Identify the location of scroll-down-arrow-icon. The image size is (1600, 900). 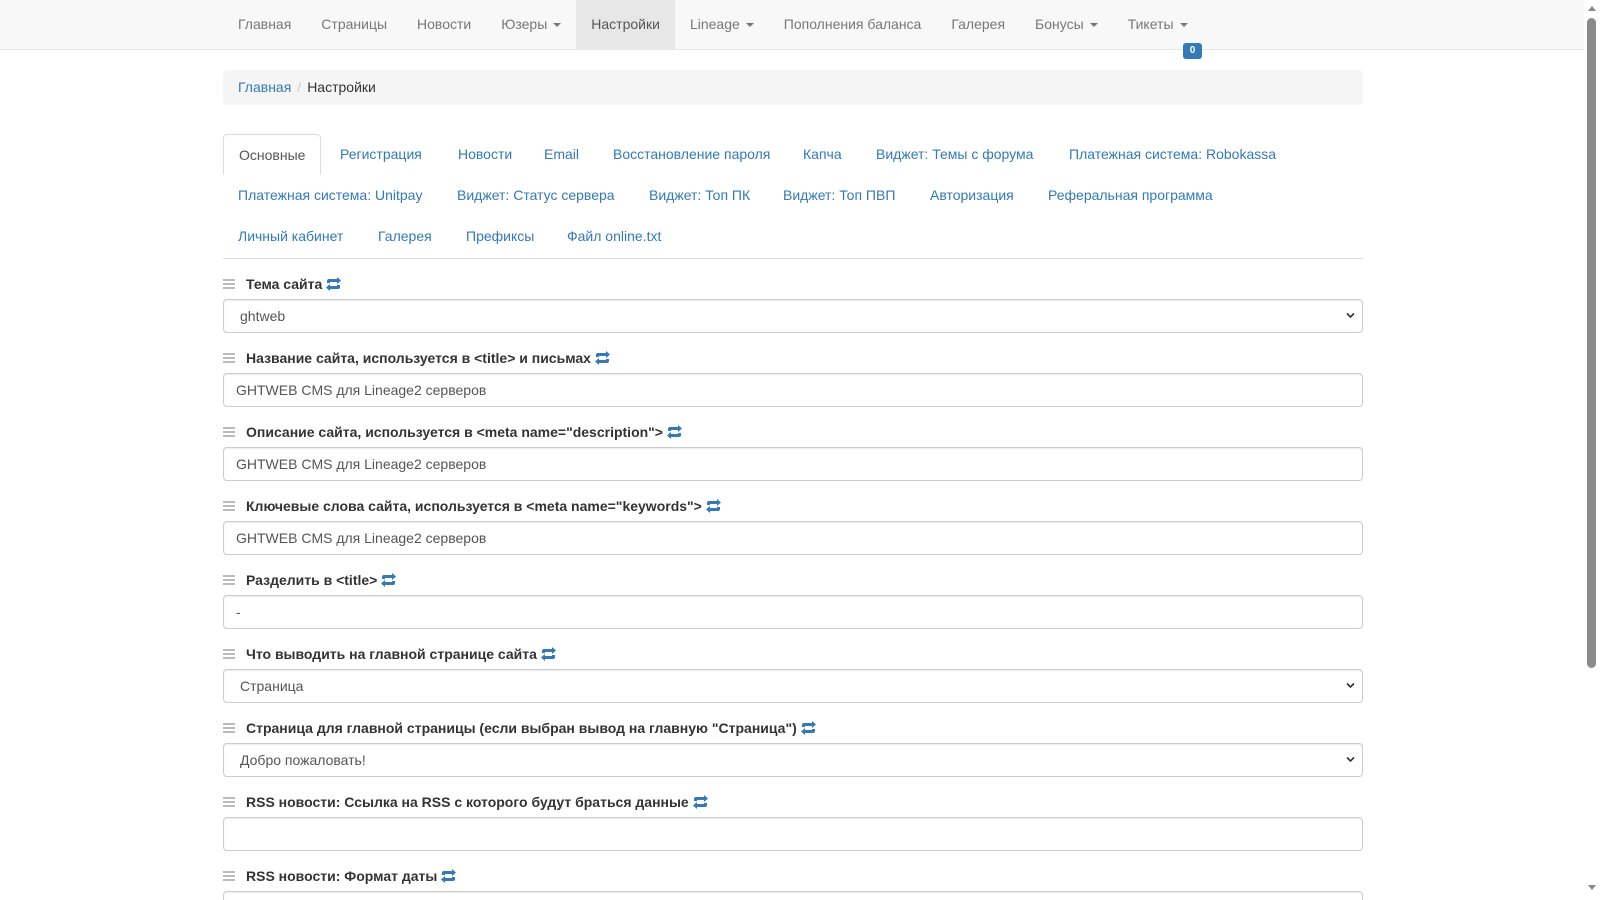
(1592, 887).